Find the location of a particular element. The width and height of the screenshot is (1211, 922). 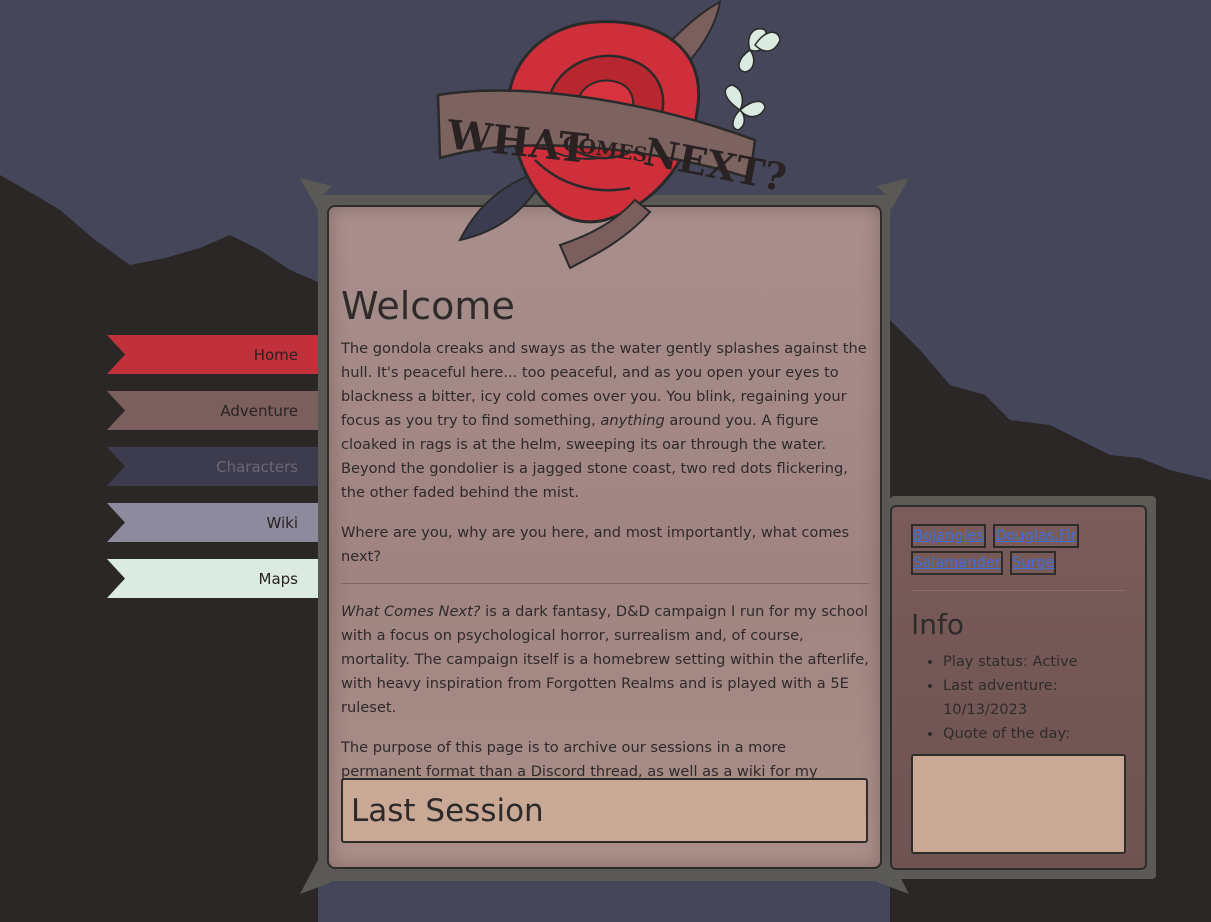

site-logo: WHAT COMES NEXT? is located at coordinates (613, 135).